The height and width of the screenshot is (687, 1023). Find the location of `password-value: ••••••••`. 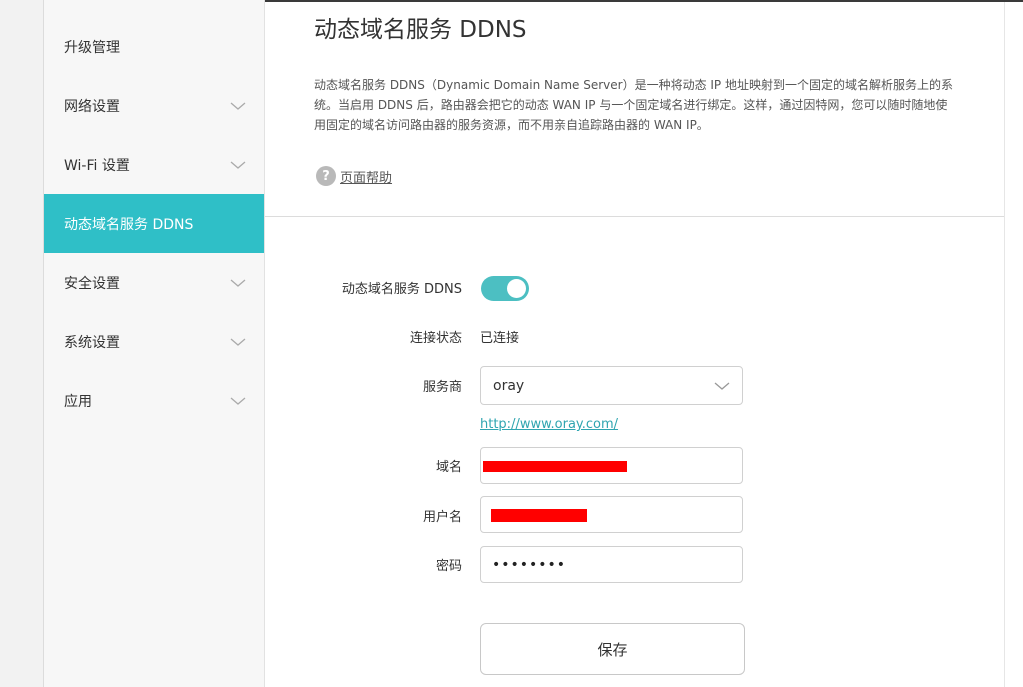

password-value: •••••••• is located at coordinates (529, 564).